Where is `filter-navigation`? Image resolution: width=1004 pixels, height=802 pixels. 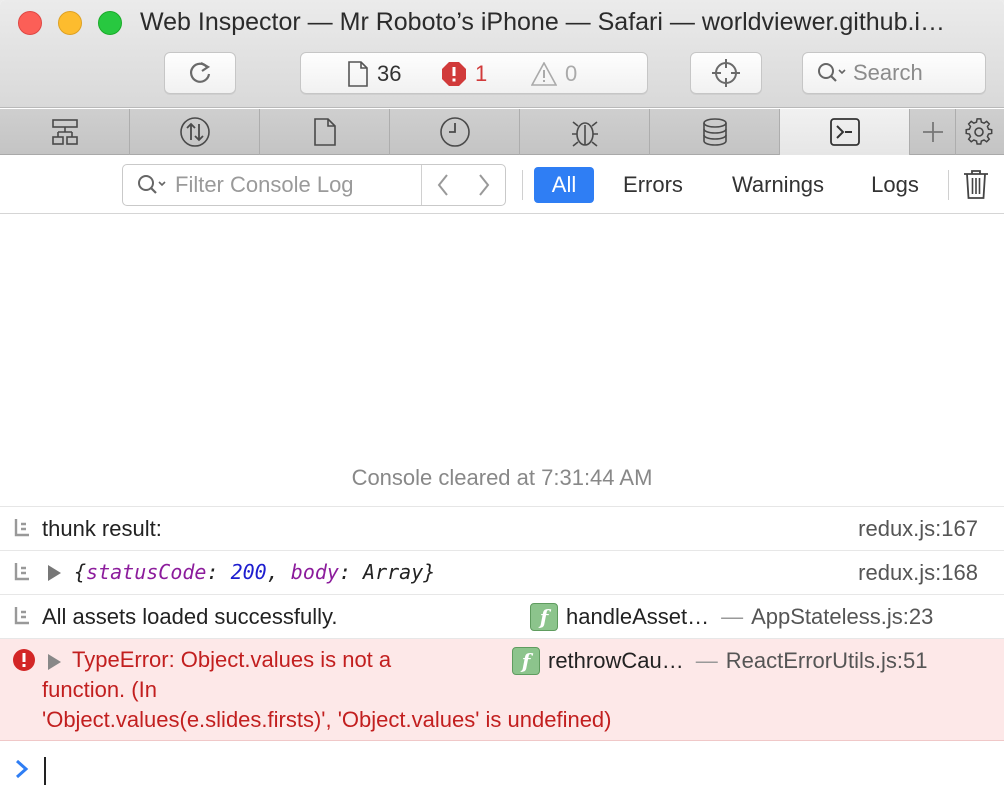 filter-navigation is located at coordinates (463, 185).